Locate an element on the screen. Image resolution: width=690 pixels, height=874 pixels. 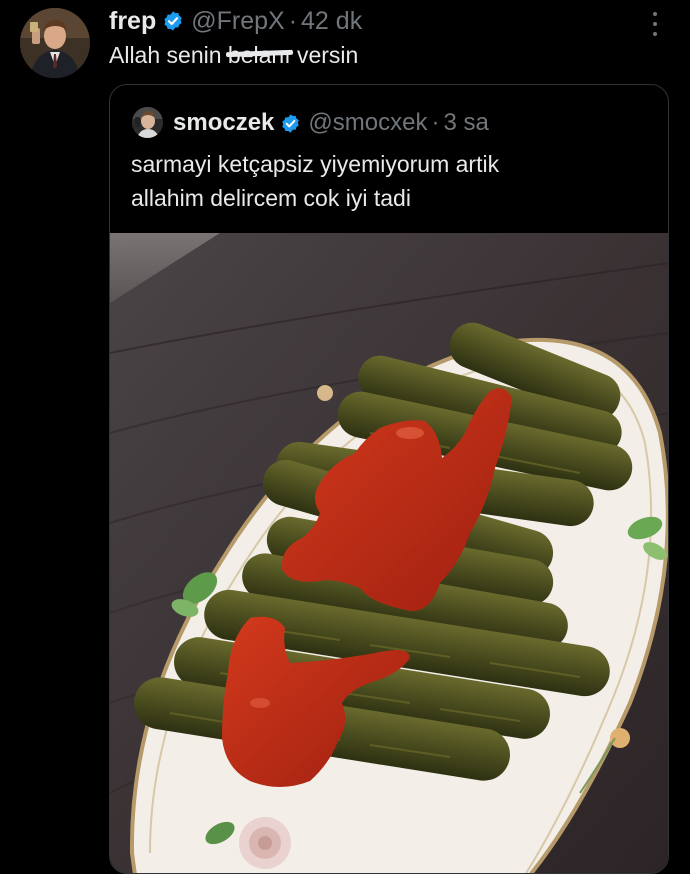
scribbled-word: belanı is located at coordinates (259, 55).